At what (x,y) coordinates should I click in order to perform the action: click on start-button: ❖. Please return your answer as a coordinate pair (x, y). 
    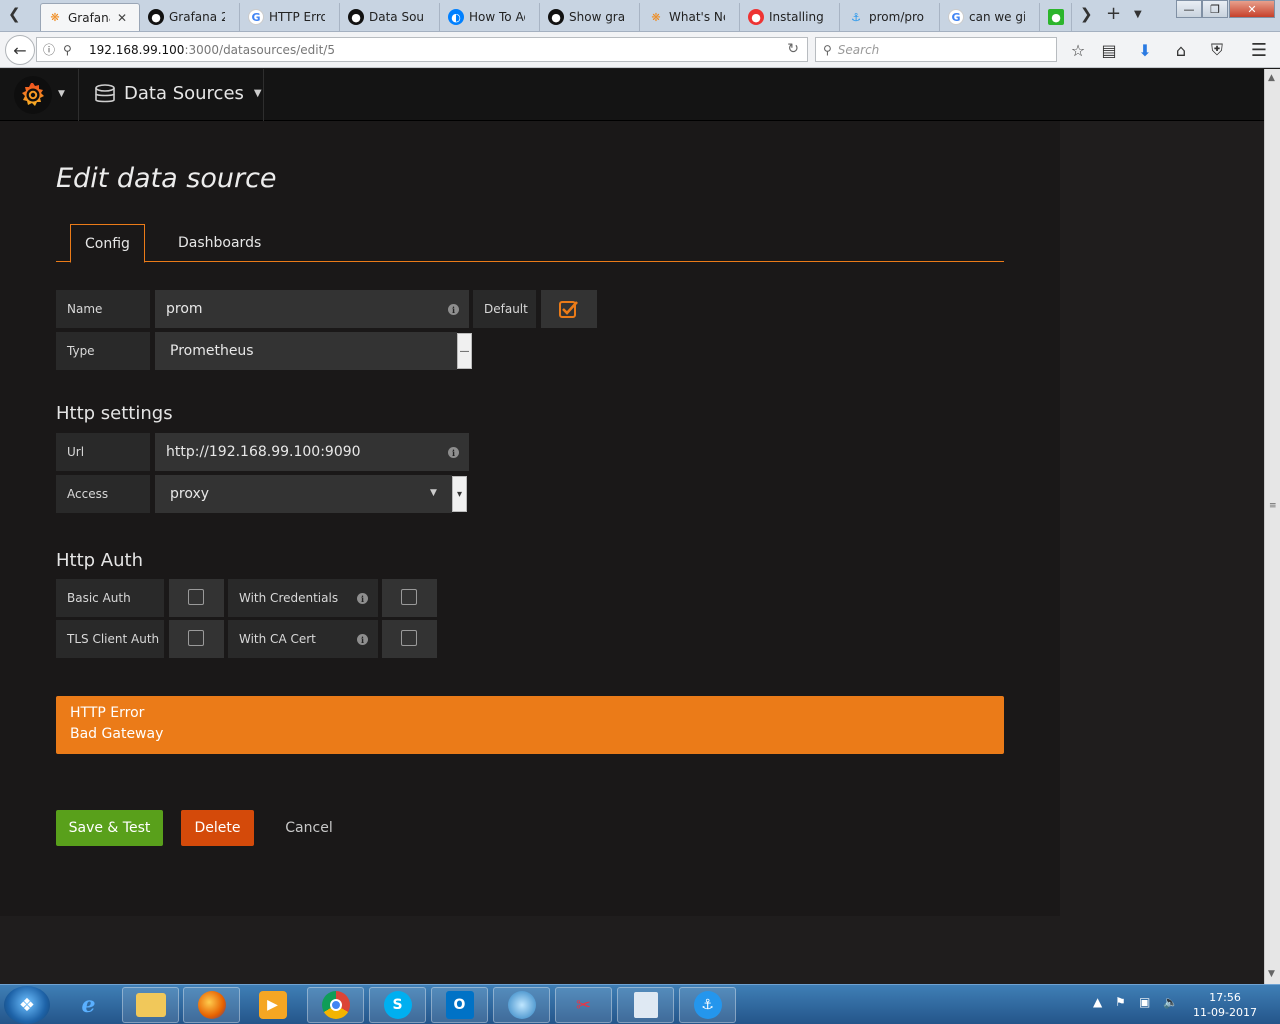
    Looking at the image, I should click on (27, 1005).